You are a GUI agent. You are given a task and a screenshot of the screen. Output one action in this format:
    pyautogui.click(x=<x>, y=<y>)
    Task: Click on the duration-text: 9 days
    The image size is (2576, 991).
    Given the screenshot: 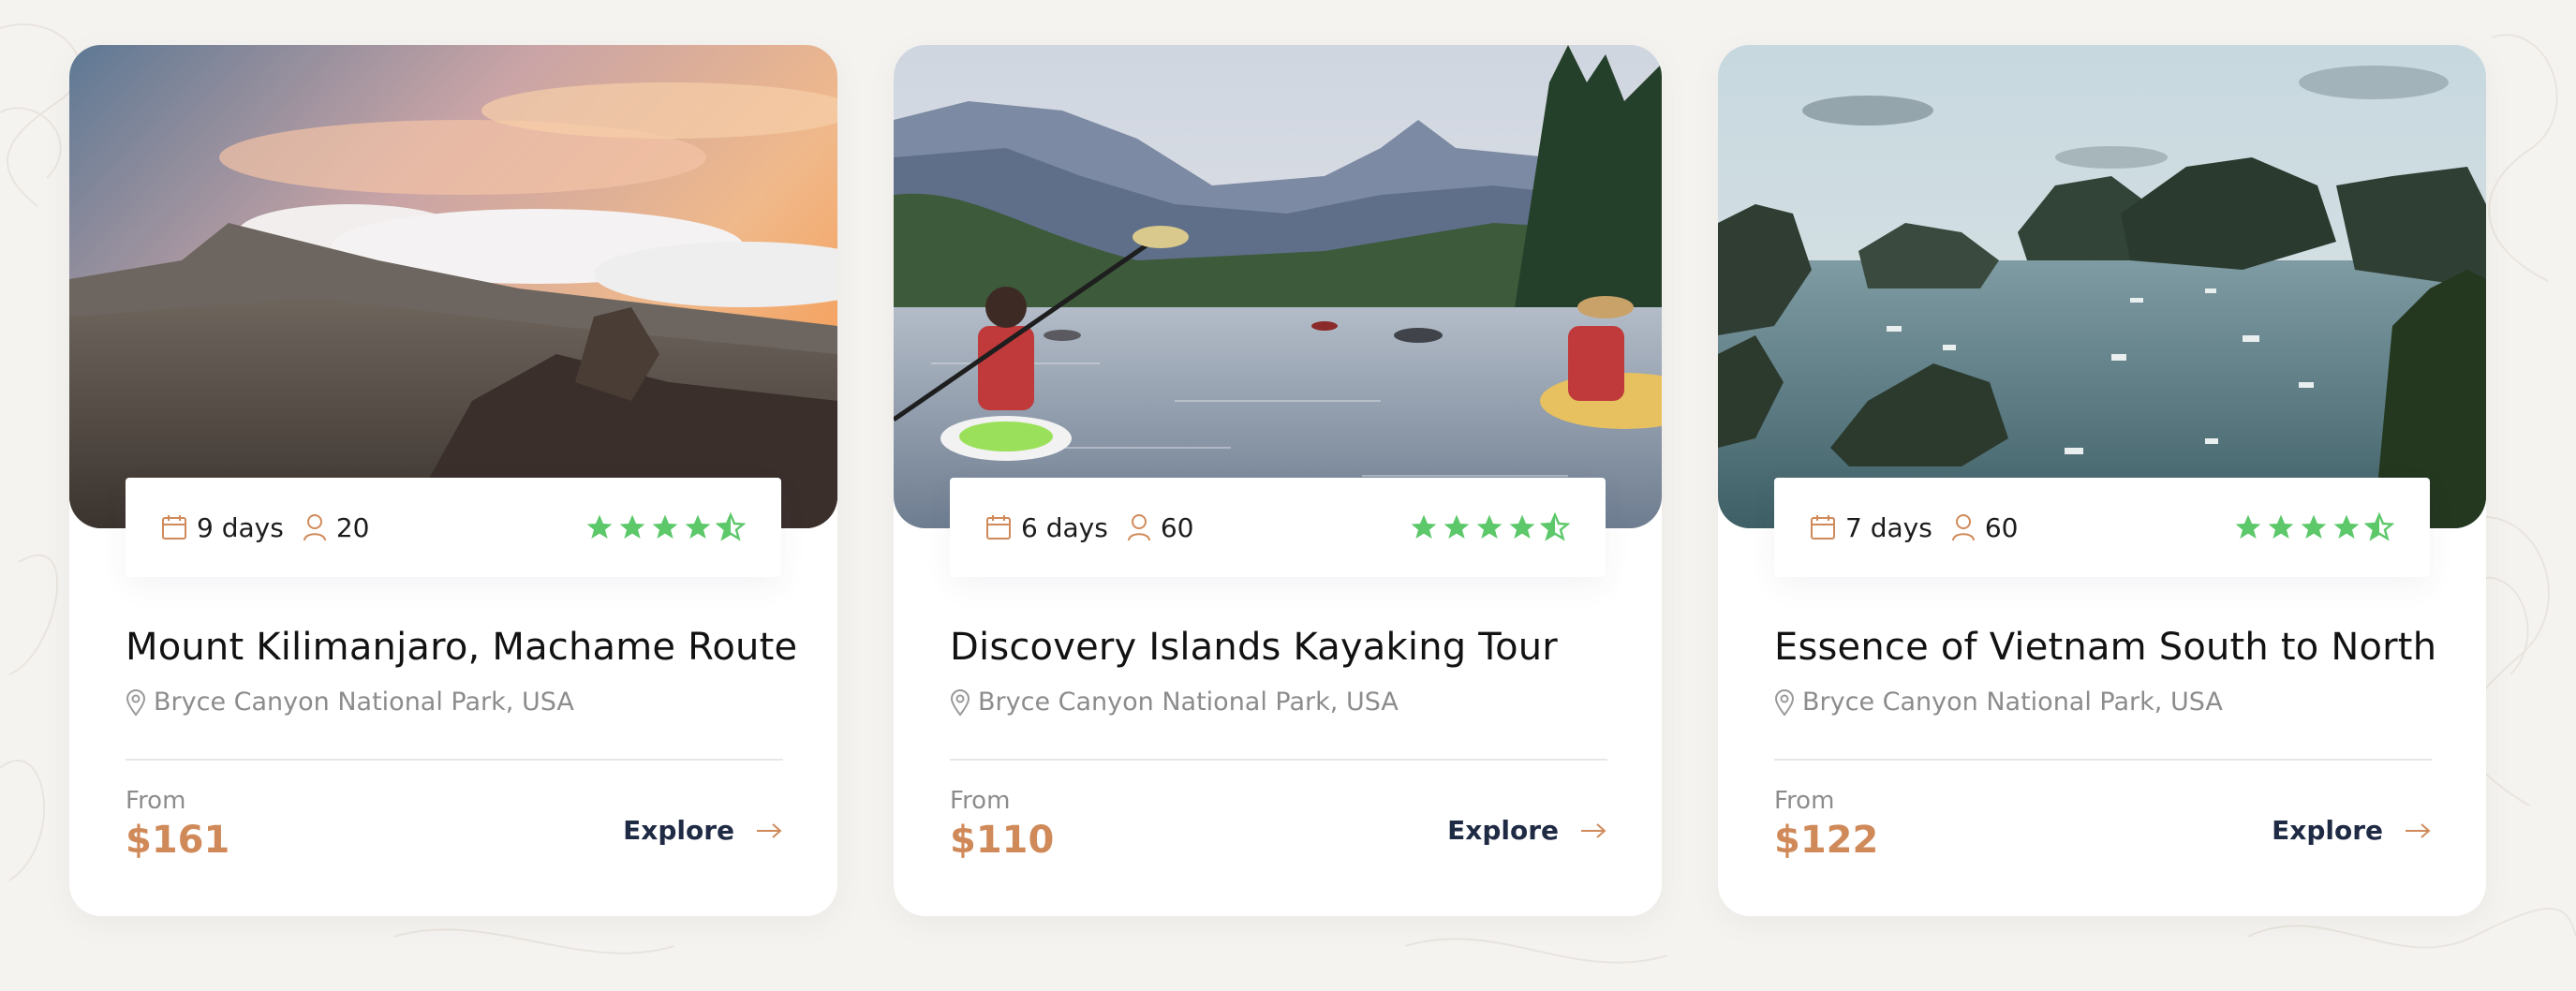 What is the action you would take?
    pyautogui.click(x=241, y=527)
    